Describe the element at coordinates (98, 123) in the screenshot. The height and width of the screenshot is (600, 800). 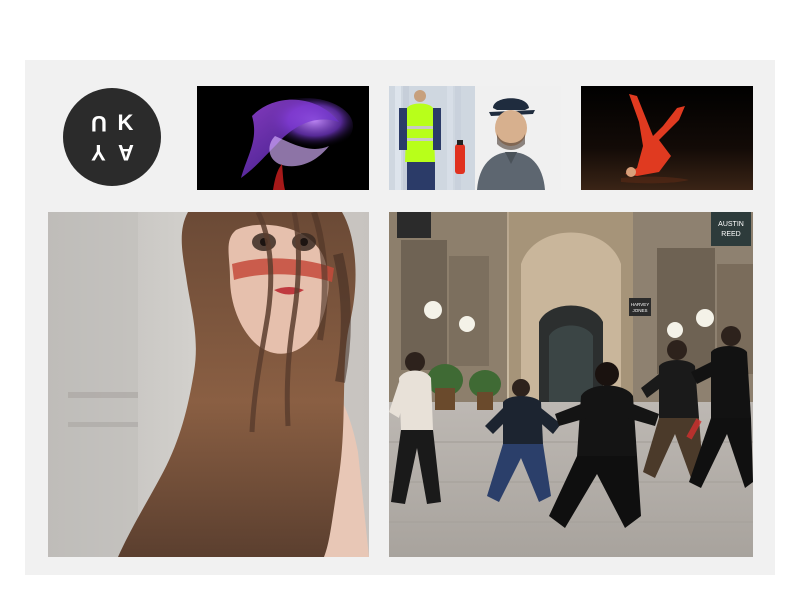
I see `logo-letter-1: U` at that location.